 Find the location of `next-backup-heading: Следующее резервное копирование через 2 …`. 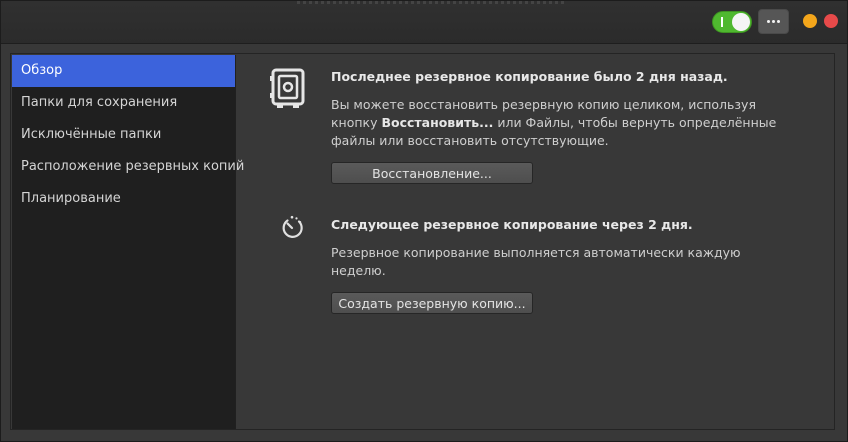

next-backup-heading: Следующее резервное копирование через 2 … is located at coordinates (512, 224).